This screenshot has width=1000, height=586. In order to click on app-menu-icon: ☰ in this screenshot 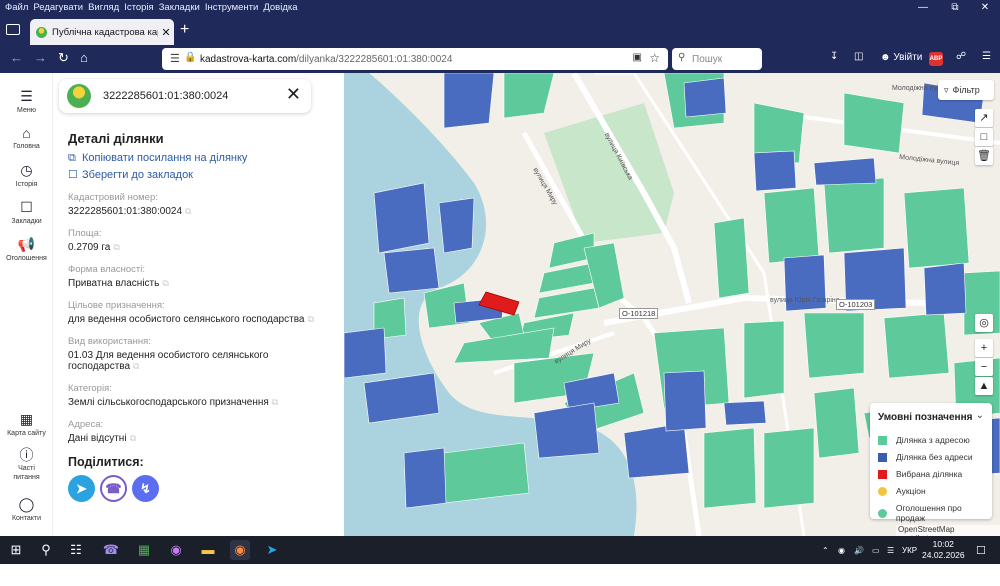, I will do `click(986, 56)`.